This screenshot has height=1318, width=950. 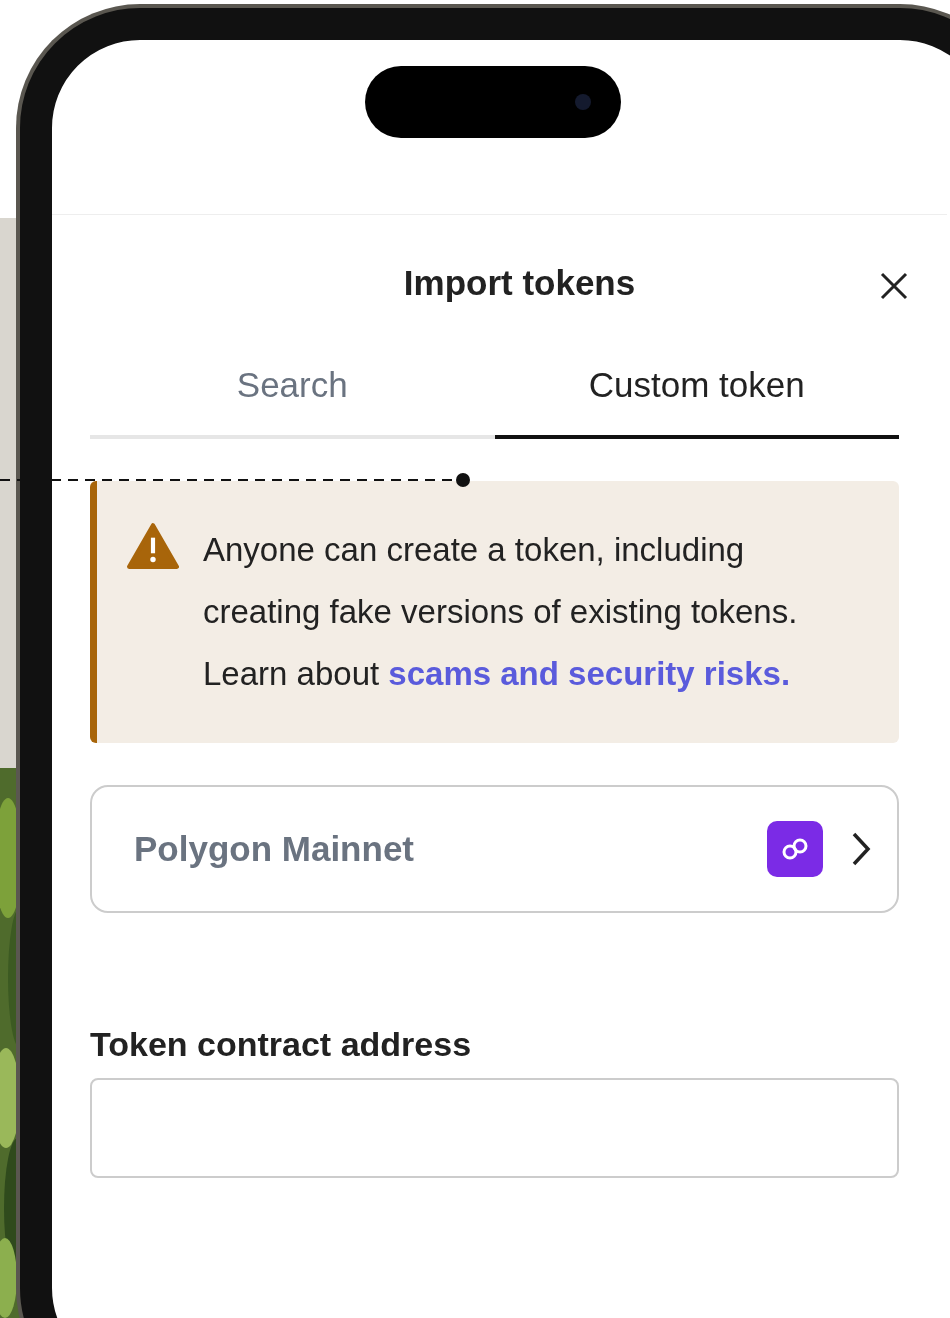 I want to click on network-selector: Polygon Mainnet, so click(x=494, y=849).